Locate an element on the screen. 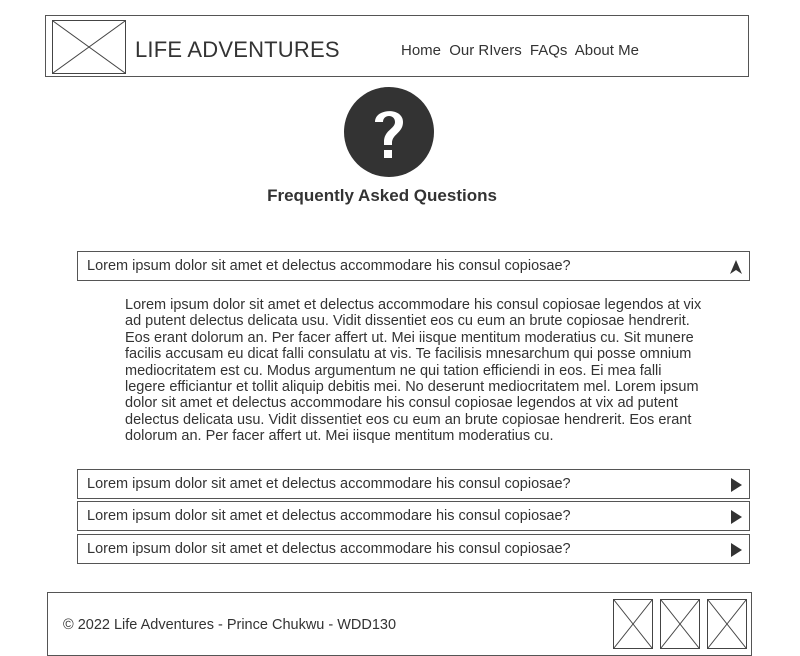 The image size is (800, 656). question-mark-icon is located at coordinates (389, 132).